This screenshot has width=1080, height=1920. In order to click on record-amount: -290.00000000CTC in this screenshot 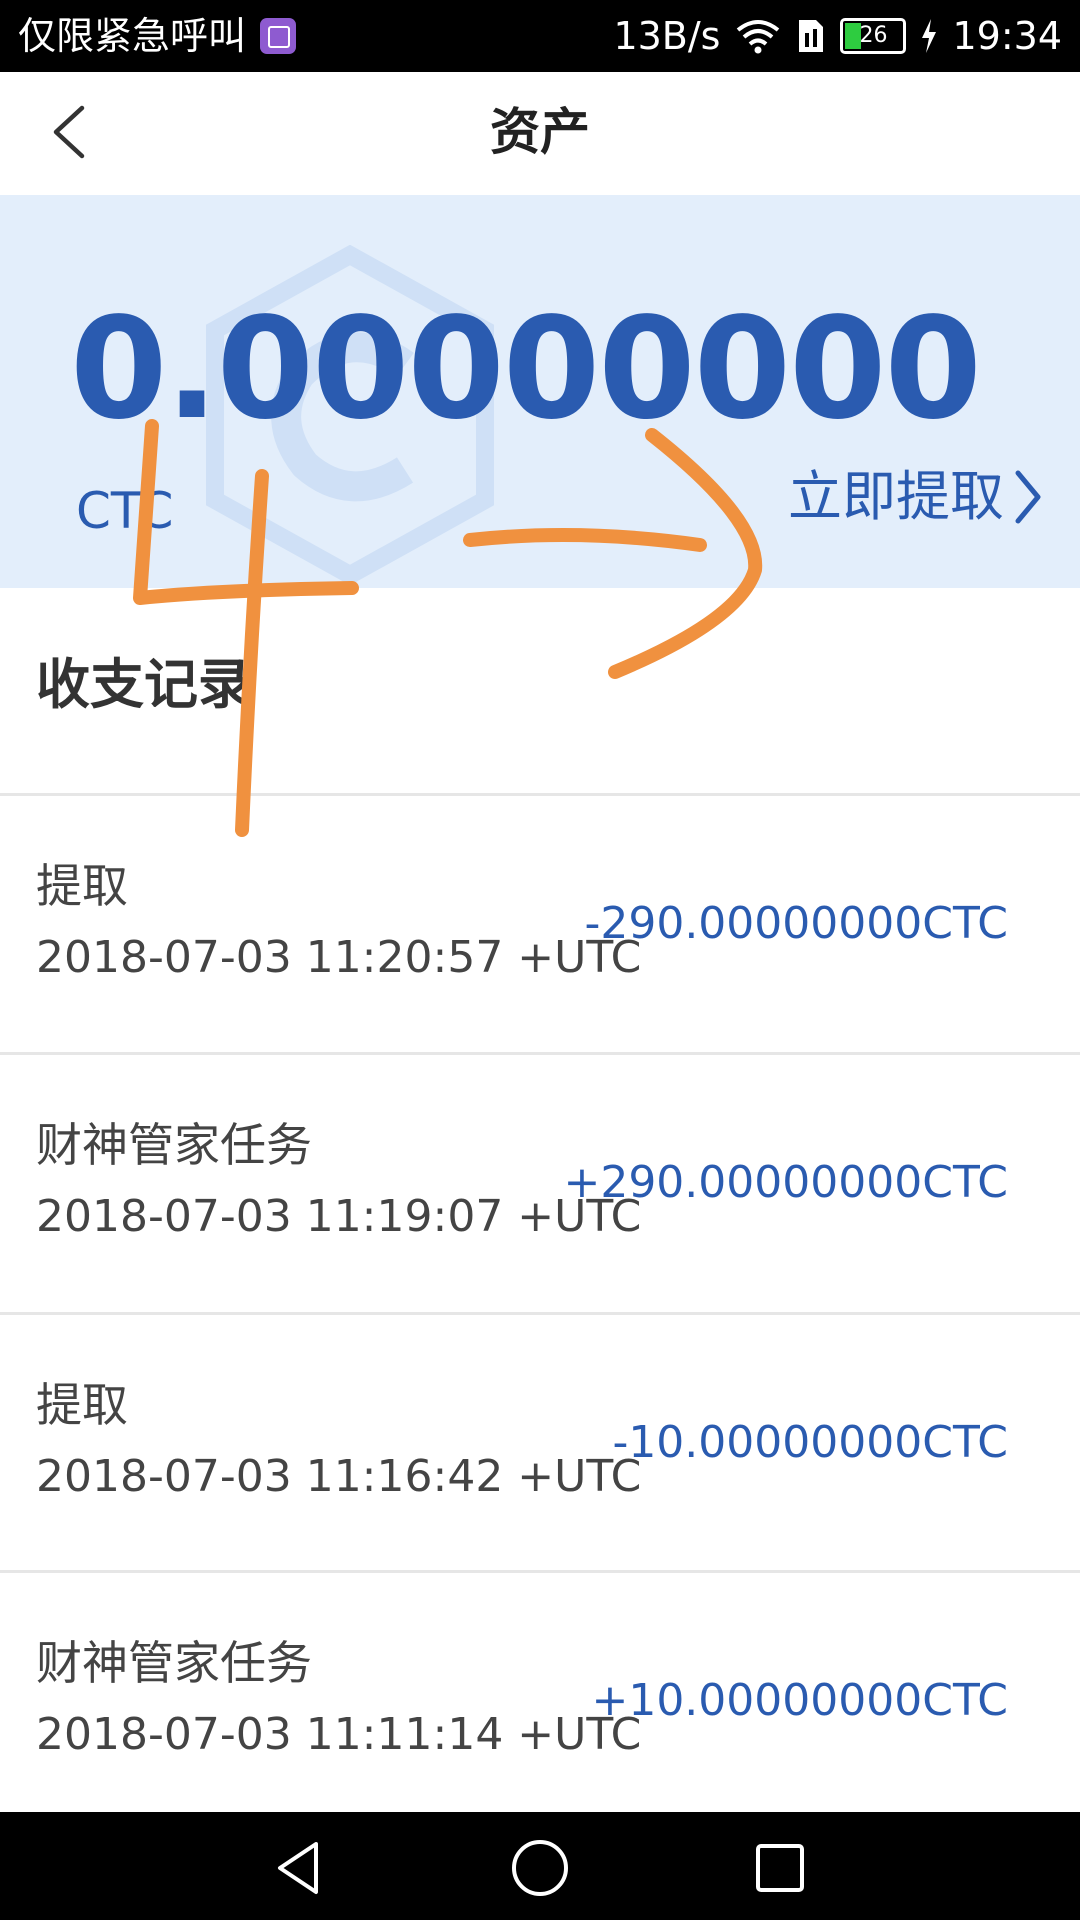, I will do `click(796, 923)`.